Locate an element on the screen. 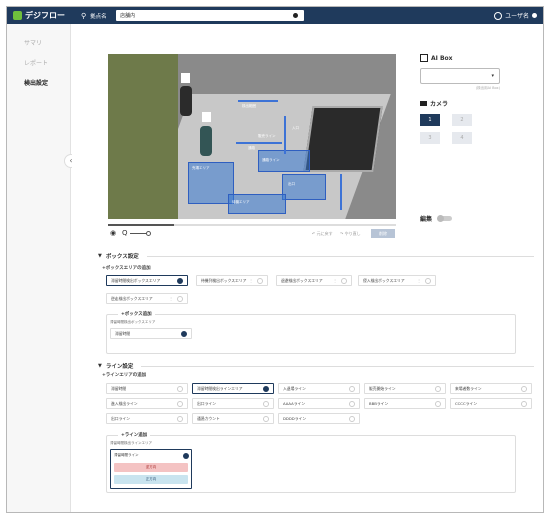  zone-label: 売場エリア is located at coordinates (201, 168).